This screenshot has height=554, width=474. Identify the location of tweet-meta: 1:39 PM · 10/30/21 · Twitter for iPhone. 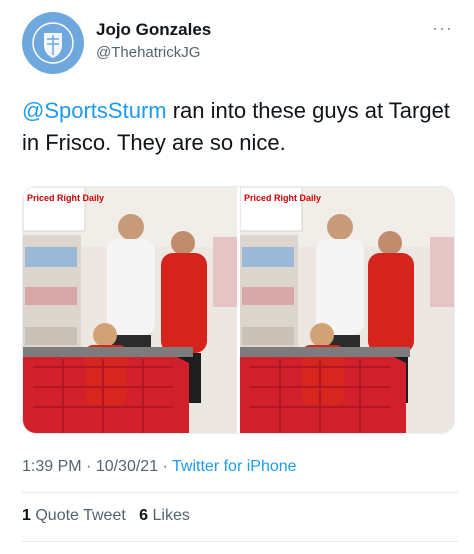
(159, 467).